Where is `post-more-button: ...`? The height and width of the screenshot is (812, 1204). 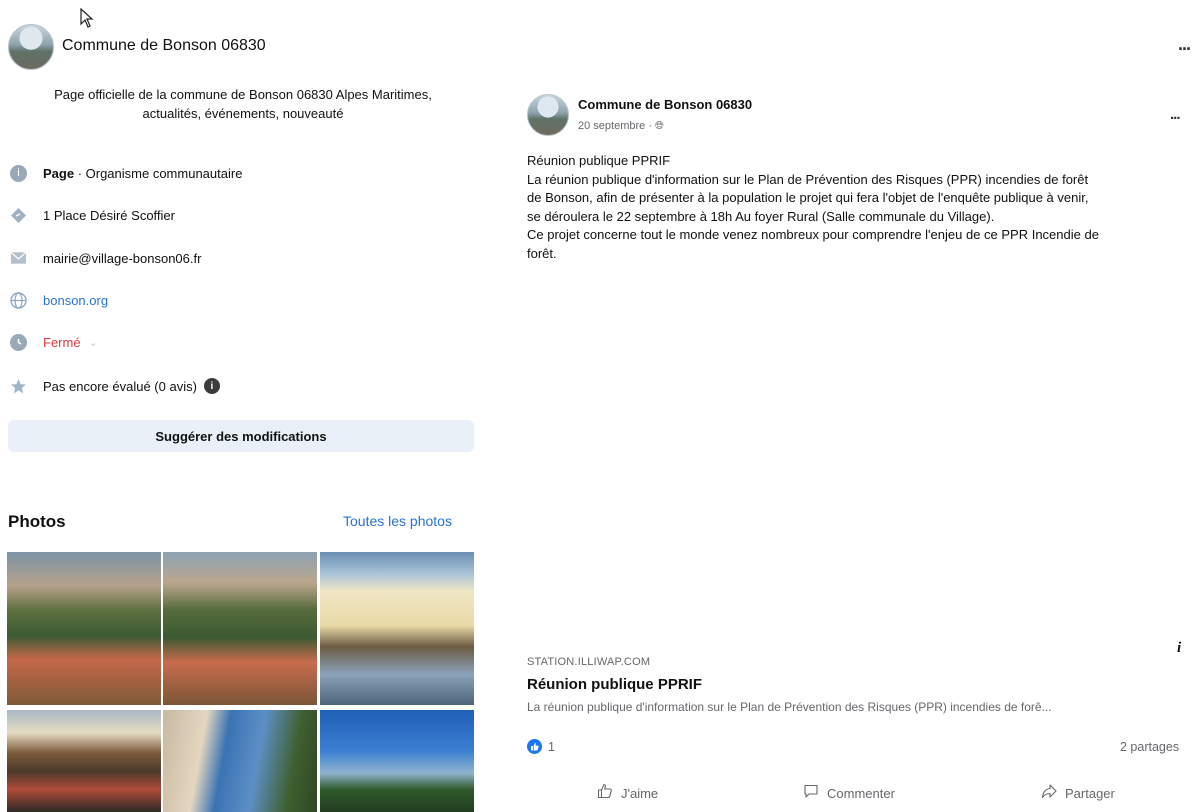
post-more-button: ... is located at coordinates (1175, 114).